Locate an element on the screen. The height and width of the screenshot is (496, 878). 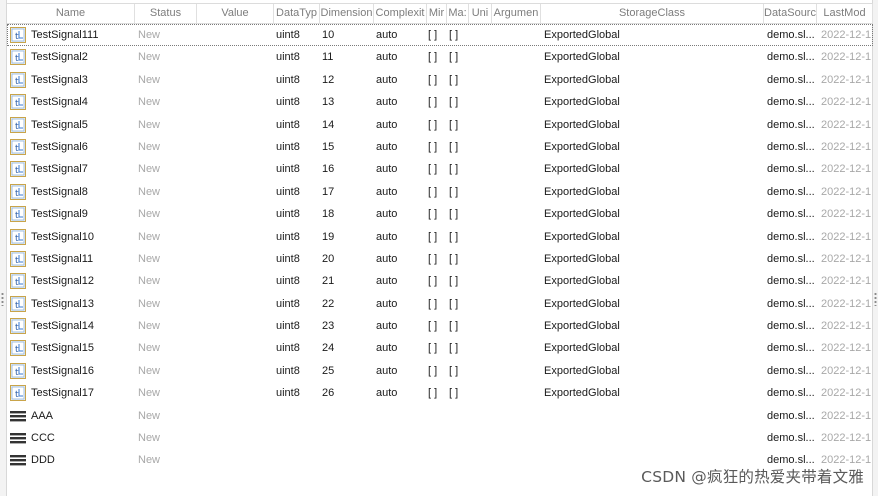
cell-dimensions: 12 is located at coordinates (347, 80).